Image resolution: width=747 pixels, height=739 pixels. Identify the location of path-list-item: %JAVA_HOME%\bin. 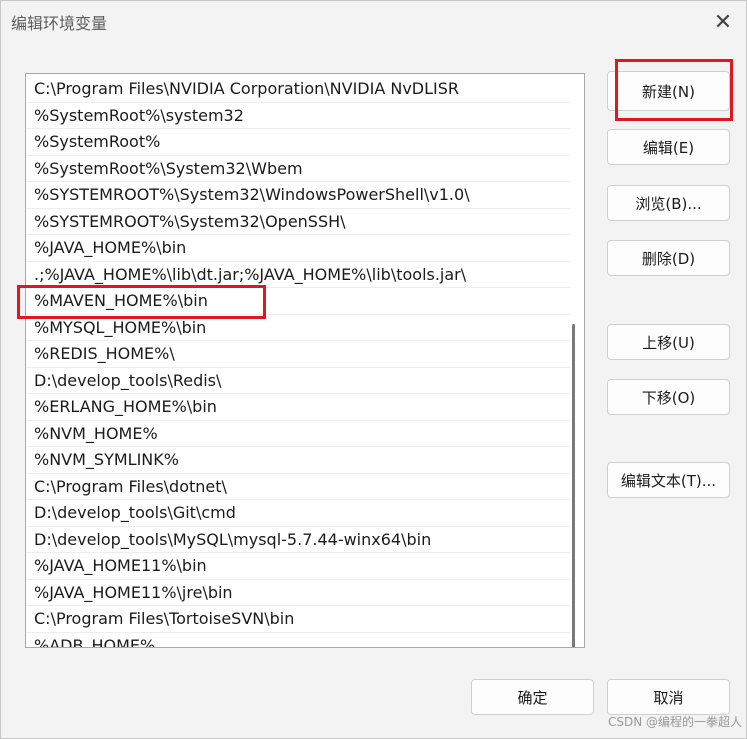
(298, 248).